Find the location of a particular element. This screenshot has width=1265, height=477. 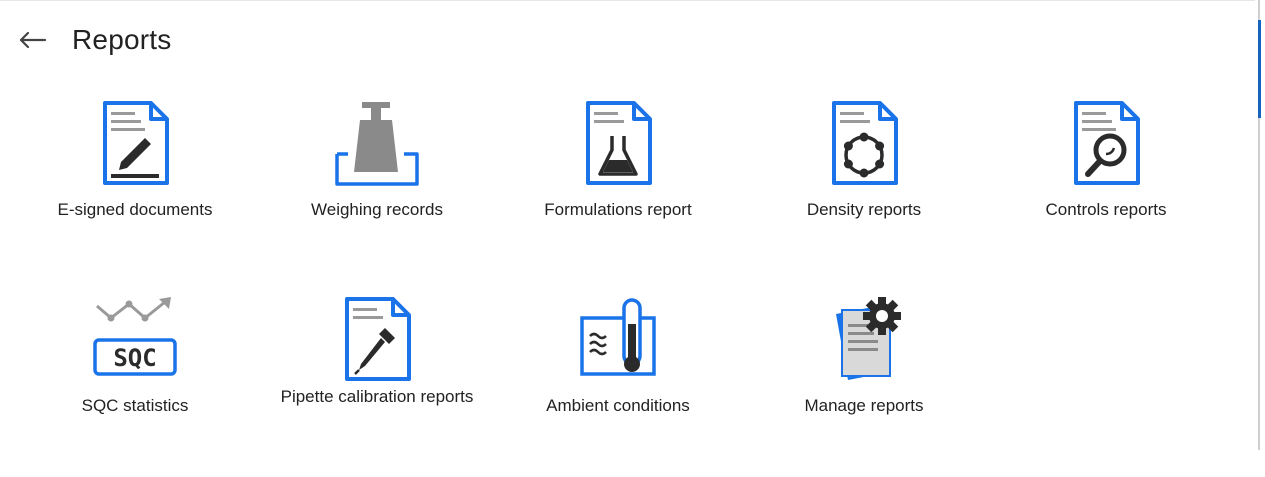

tile-label: Formulations report is located at coordinates (618, 209).